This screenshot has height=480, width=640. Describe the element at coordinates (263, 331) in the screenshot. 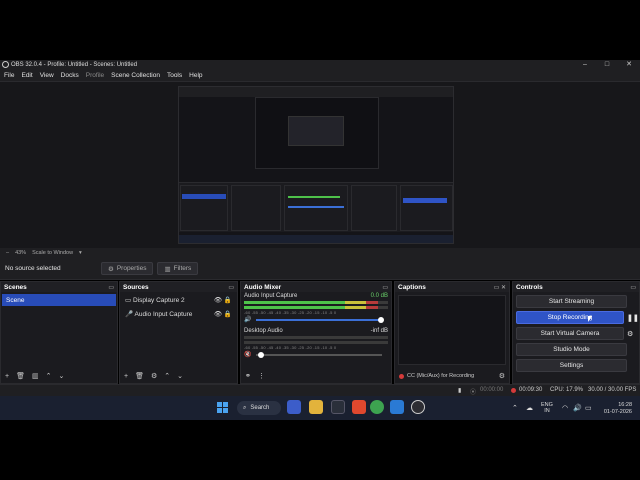

I see `mixer-channel-name: Desktop Audio` at that location.